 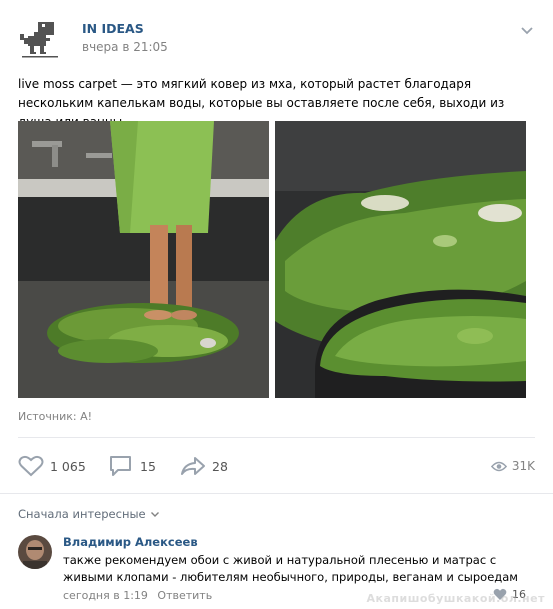 I want to click on comment-meta: сегодня в 1:19 Ответить, so click(x=137, y=595).